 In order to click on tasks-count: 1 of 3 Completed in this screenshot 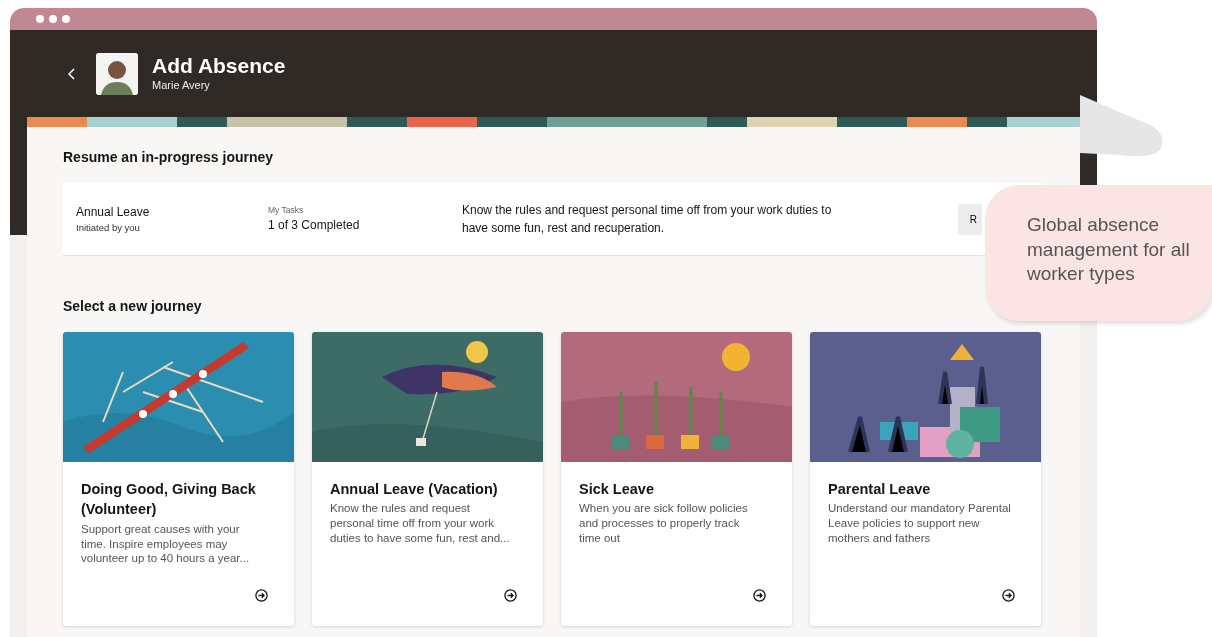, I will do `click(314, 226)`.